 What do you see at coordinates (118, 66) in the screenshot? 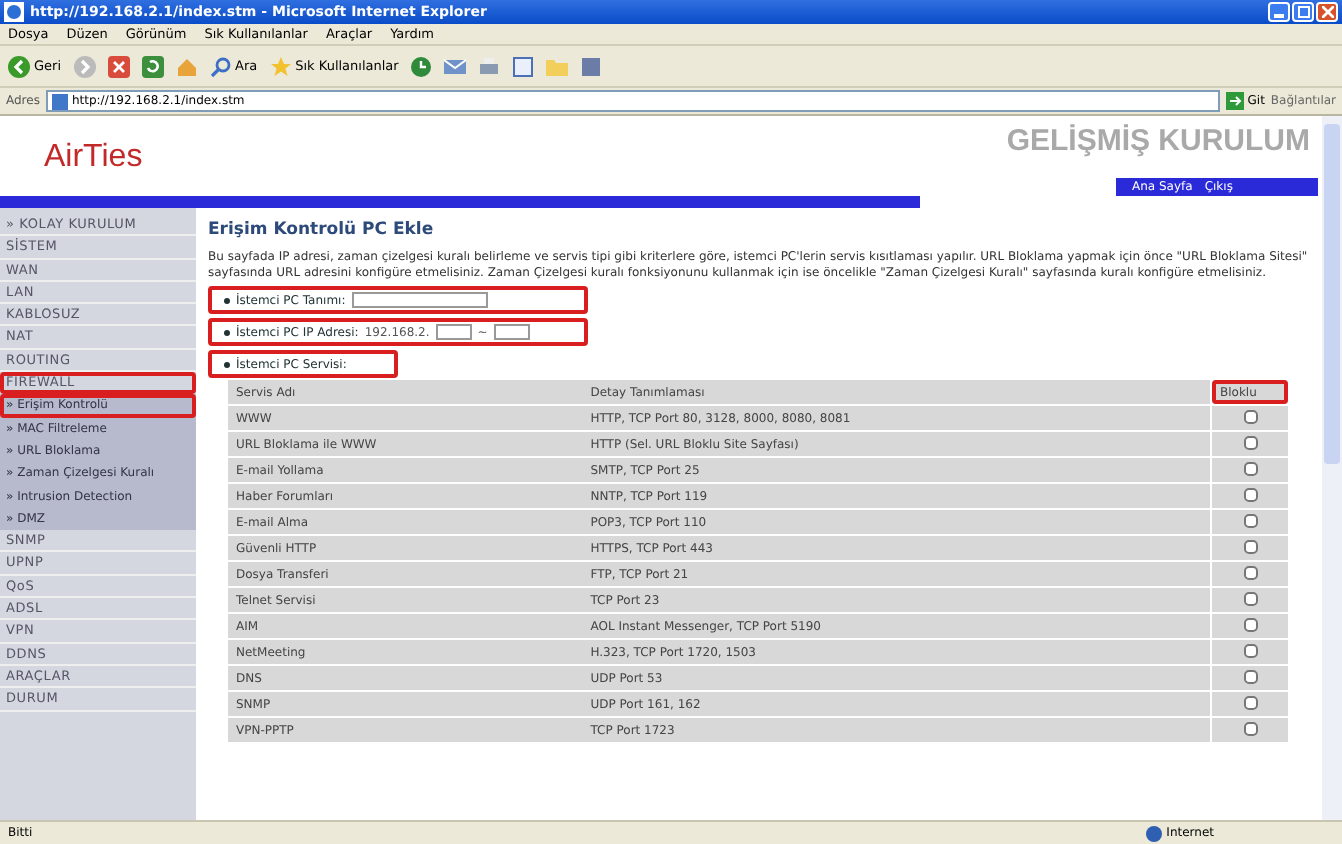
I see `stop-icon` at bounding box center [118, 66].